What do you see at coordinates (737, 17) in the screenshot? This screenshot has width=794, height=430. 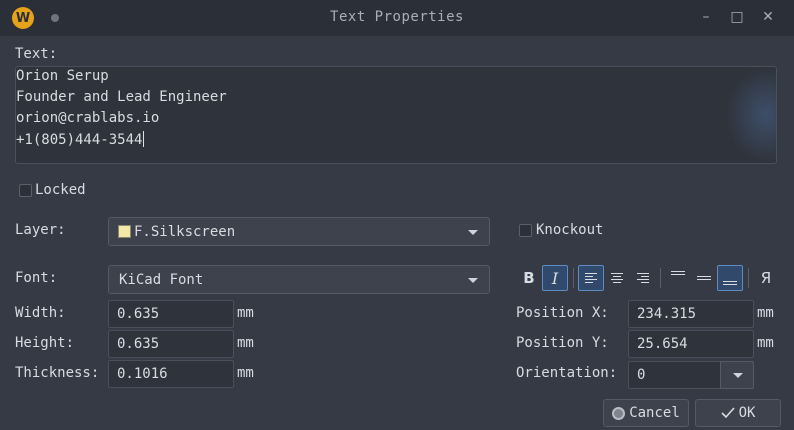 I see `maximize-icon: □` at bounding box center [737, 17].